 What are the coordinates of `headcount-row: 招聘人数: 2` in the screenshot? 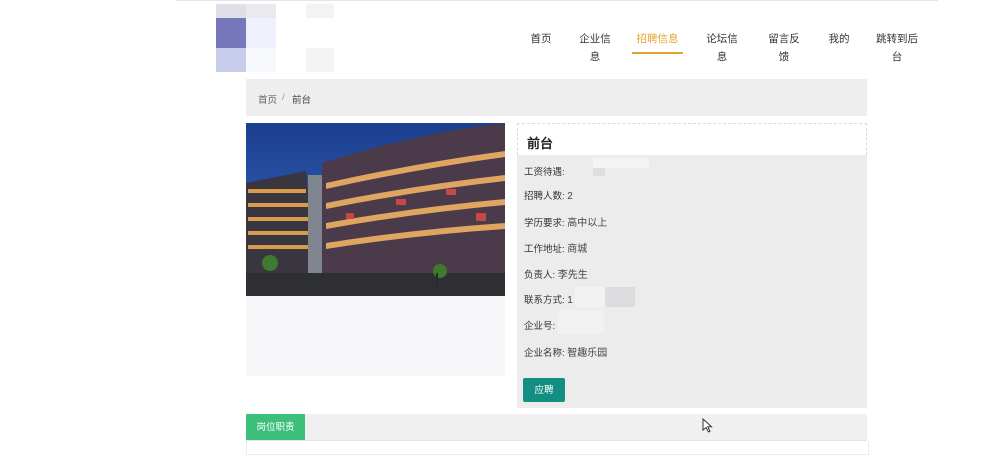 It's located at (548, 195).